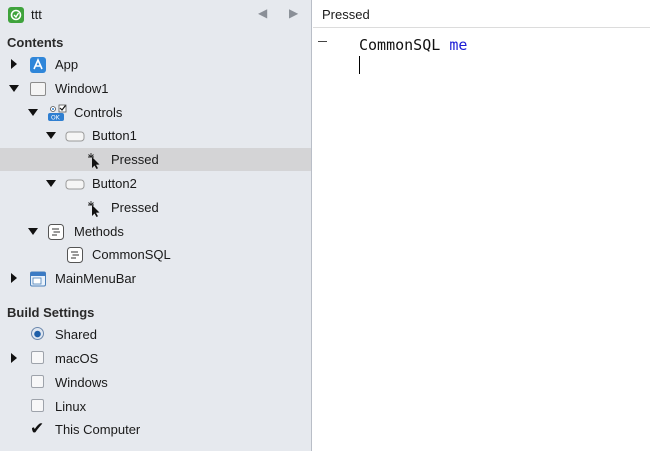  I want to click on build-item-linux: Linux, so click(155, 406).